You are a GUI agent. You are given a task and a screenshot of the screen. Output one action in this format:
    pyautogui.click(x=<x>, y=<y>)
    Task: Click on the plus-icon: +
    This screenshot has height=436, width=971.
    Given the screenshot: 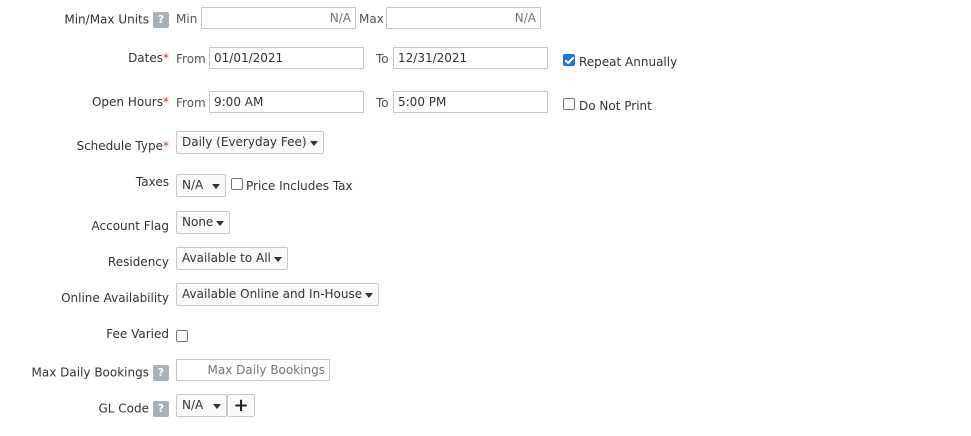 What is the action you would take?
    pyautogui.click(x=241, y=405)
    